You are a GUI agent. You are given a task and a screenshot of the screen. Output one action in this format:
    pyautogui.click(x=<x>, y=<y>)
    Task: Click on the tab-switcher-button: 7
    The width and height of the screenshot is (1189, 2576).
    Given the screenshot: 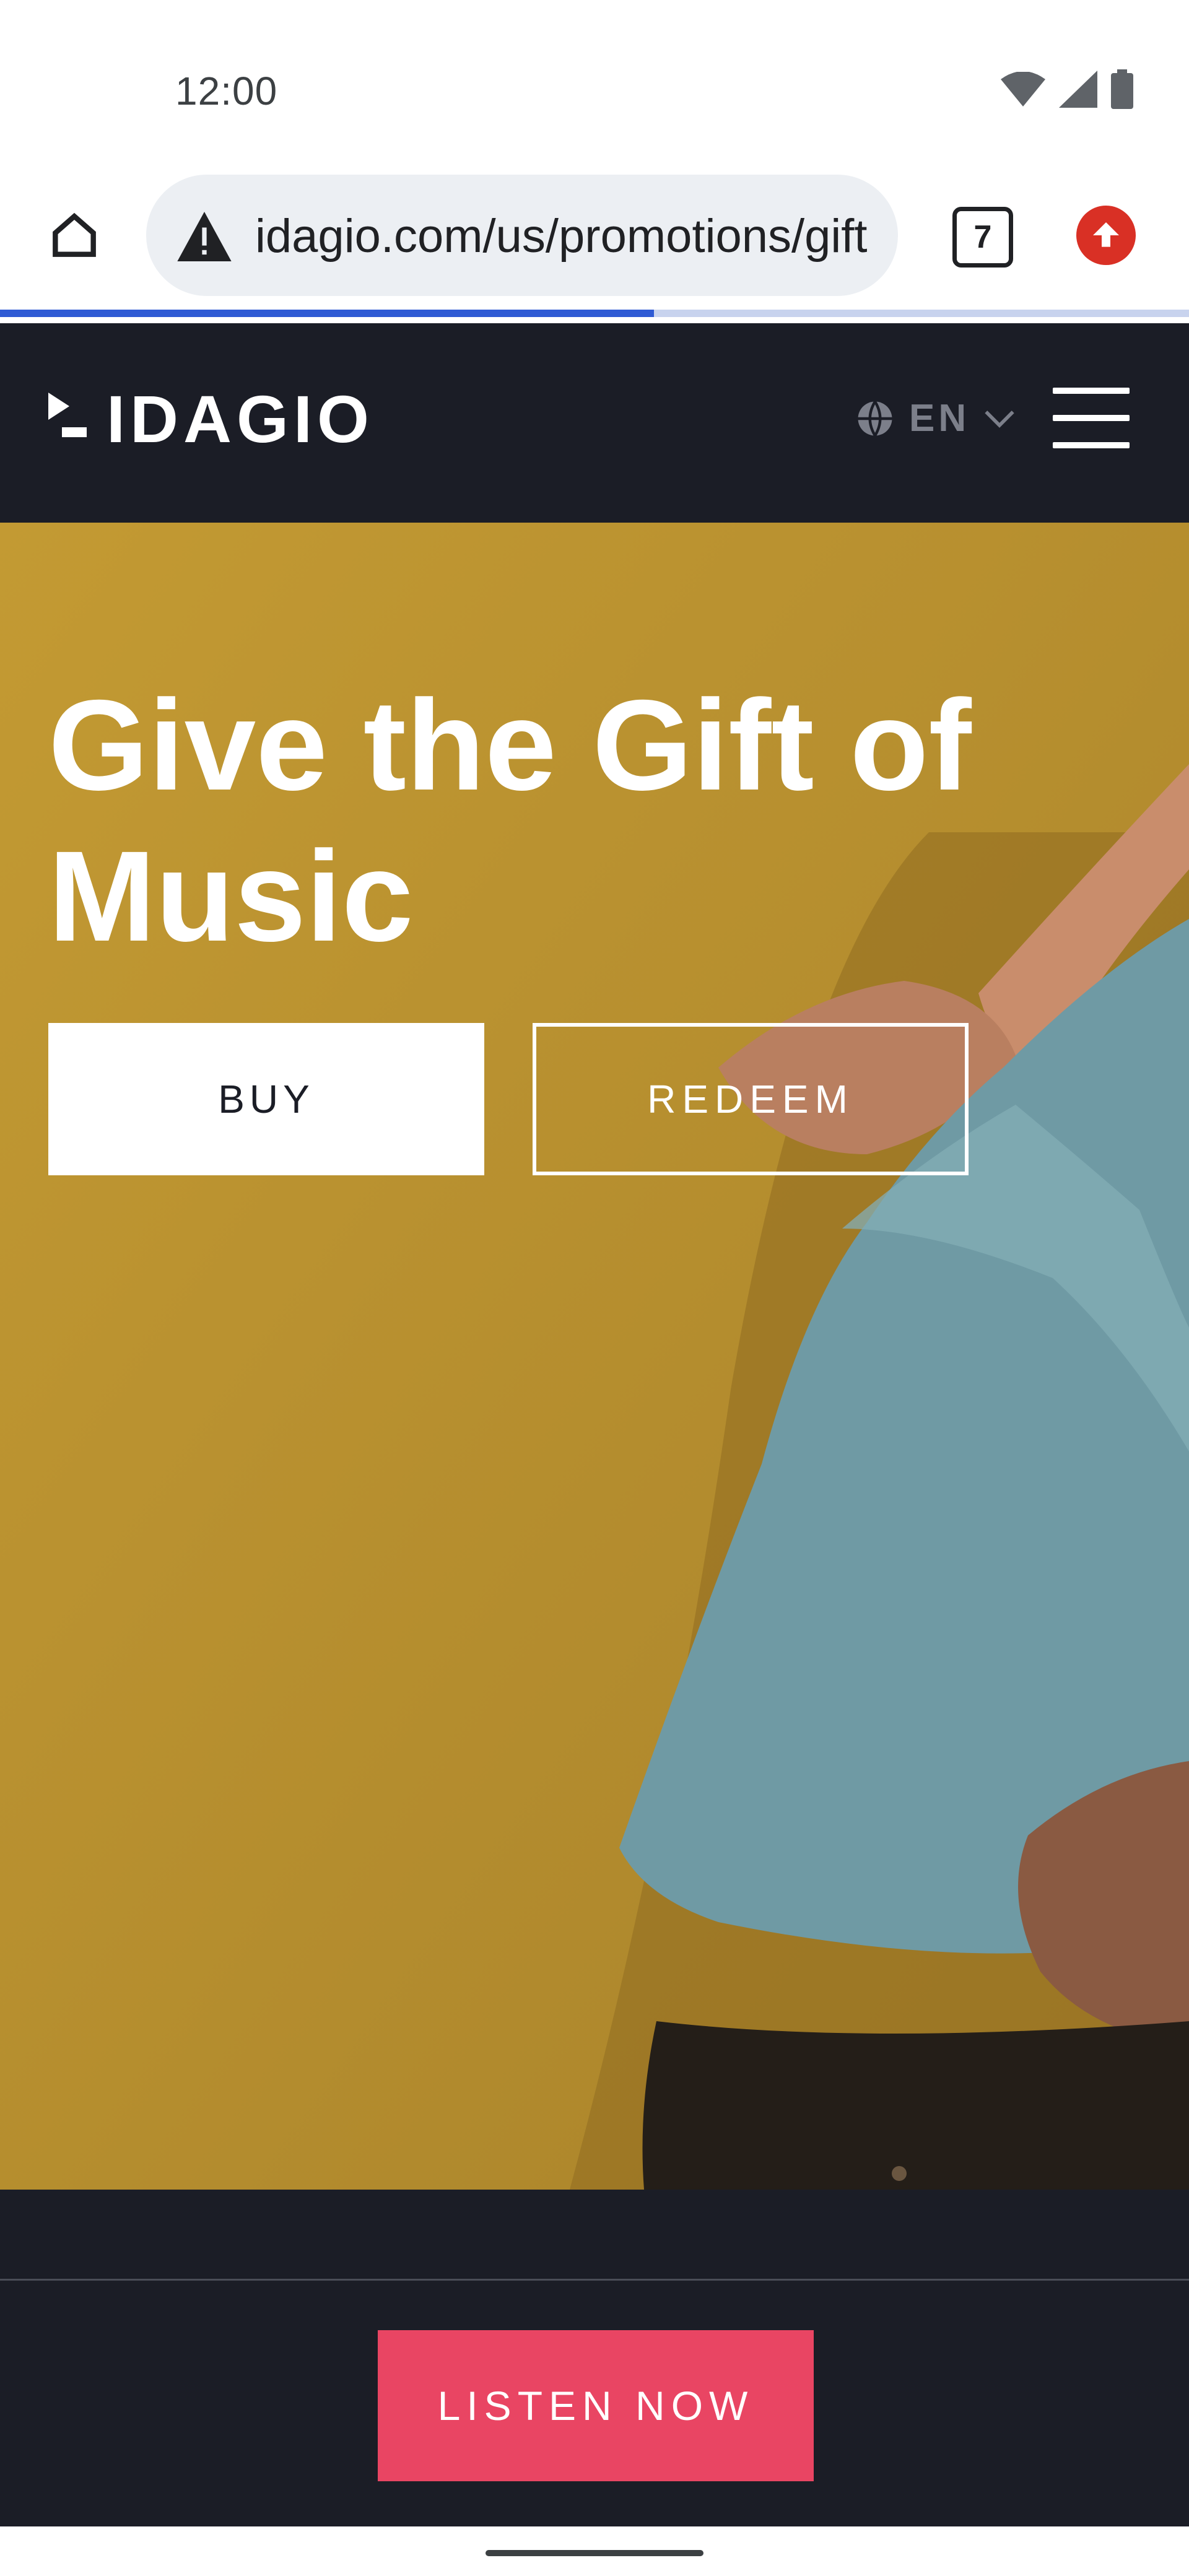 What is the action you would take?
    pyautogui.click(x=982, y=237)
    